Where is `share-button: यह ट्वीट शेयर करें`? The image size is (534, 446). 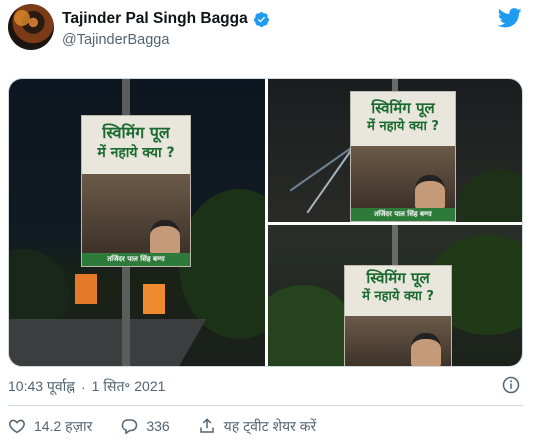 share-button: यह ट्वीट शेयर करें is located at coordinates (257, 426).